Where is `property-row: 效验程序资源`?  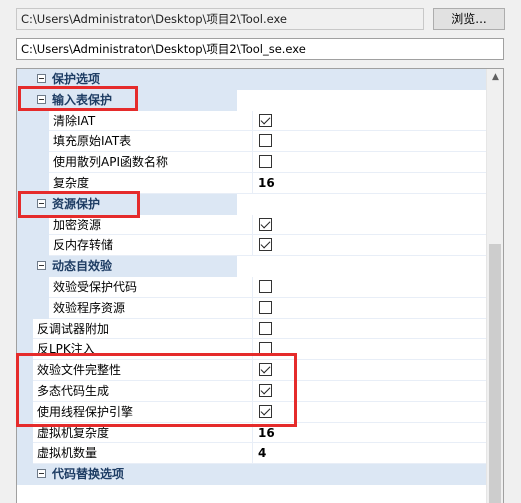 property-row: 效验程序资源 is located at coordinates (251, 308).